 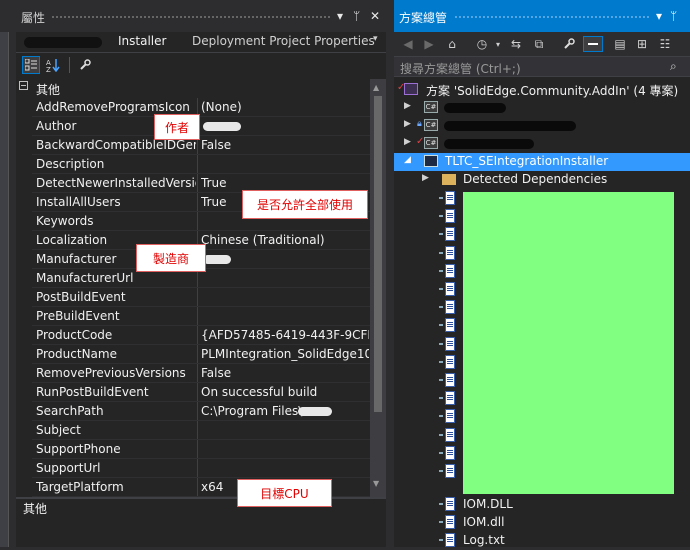 What do you see at coordinates (31, 65) in the screenshot?
I see `categorized-icon` at bounding box center [31, 65].